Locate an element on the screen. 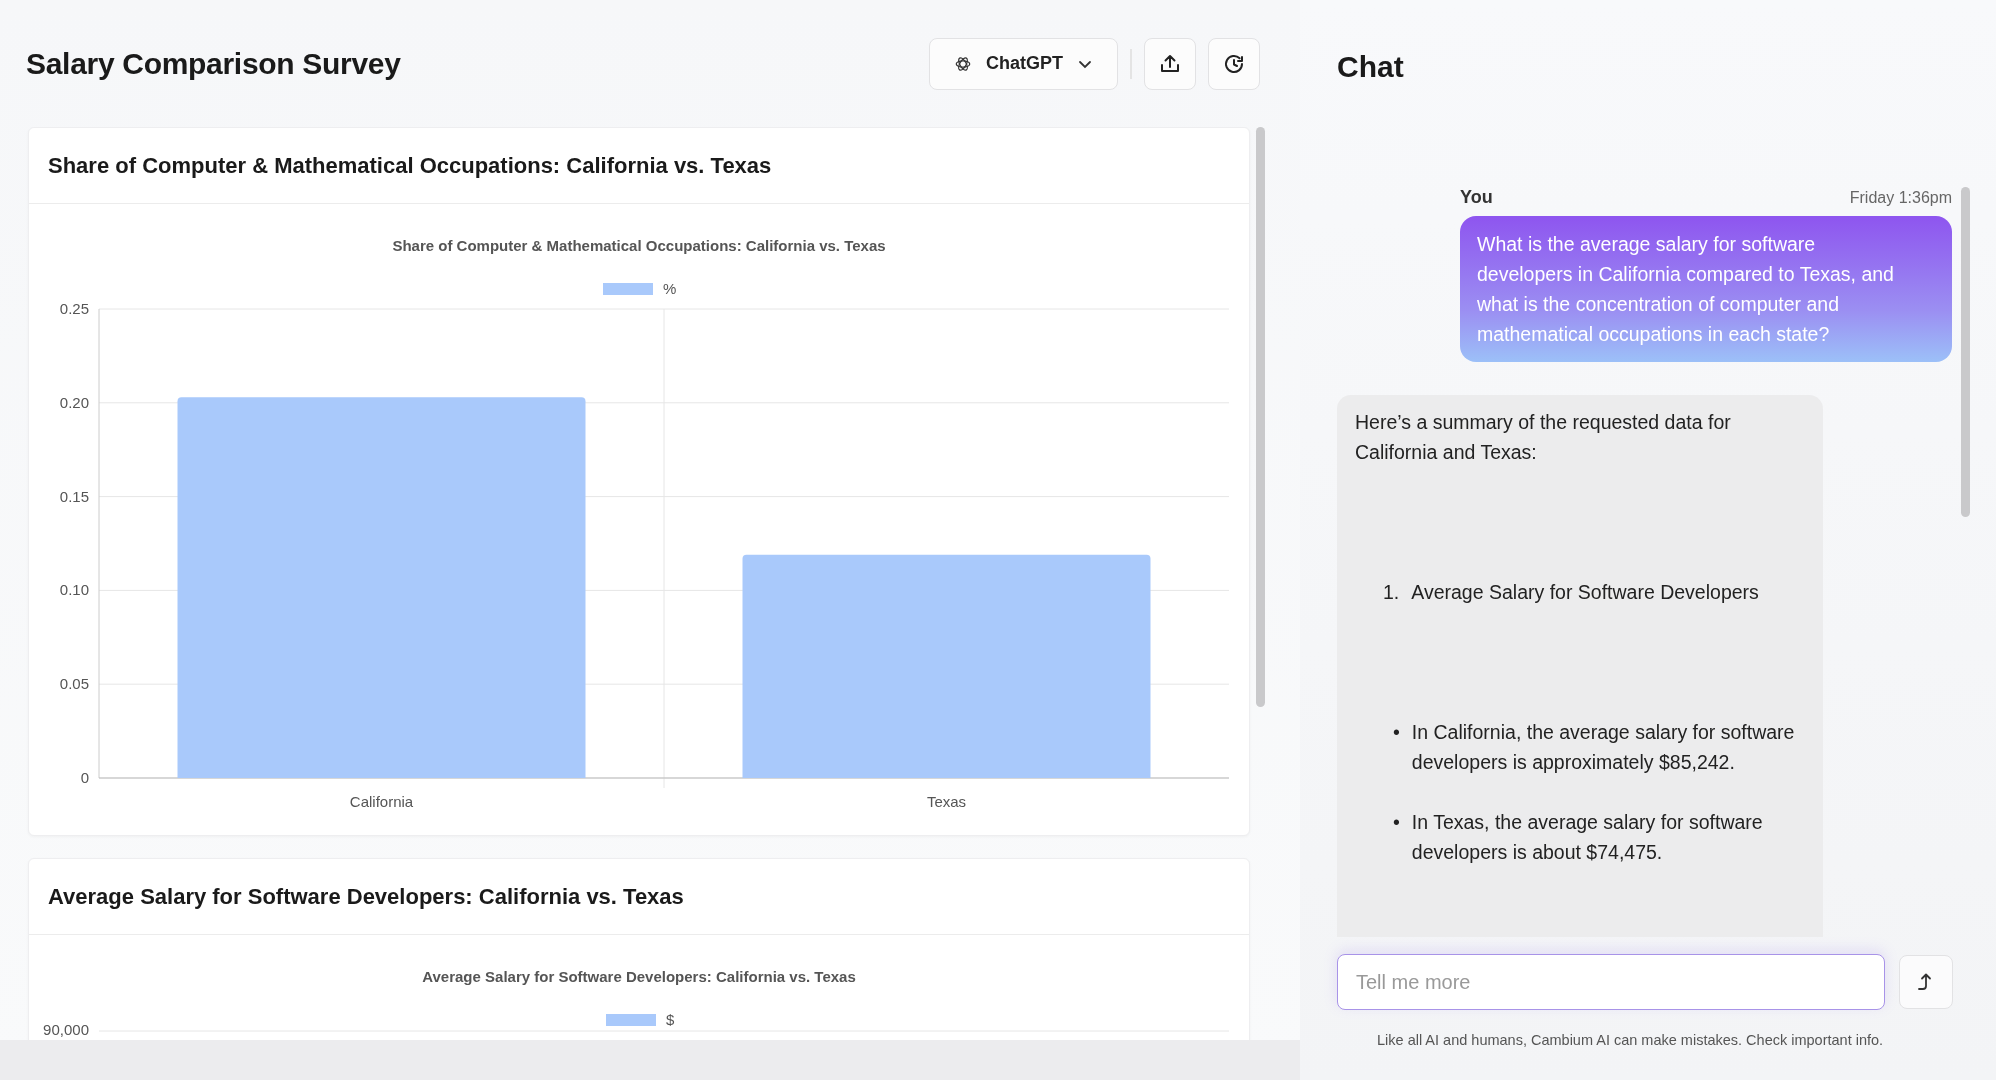  message-time: Friday 1:36pm is located at coordinates (1900, 198).